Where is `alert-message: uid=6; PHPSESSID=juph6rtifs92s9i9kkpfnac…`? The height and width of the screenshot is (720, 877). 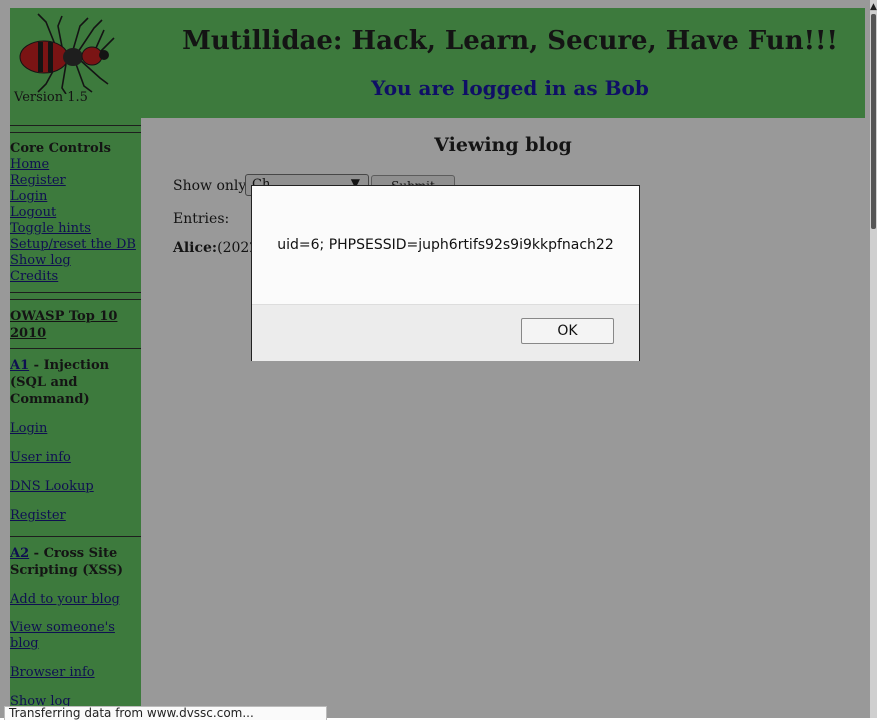 alert-message: uid=6; PHPSESSID=juph6rtifs92s9i9kkpfnac… is located at coordinates (445, 245).